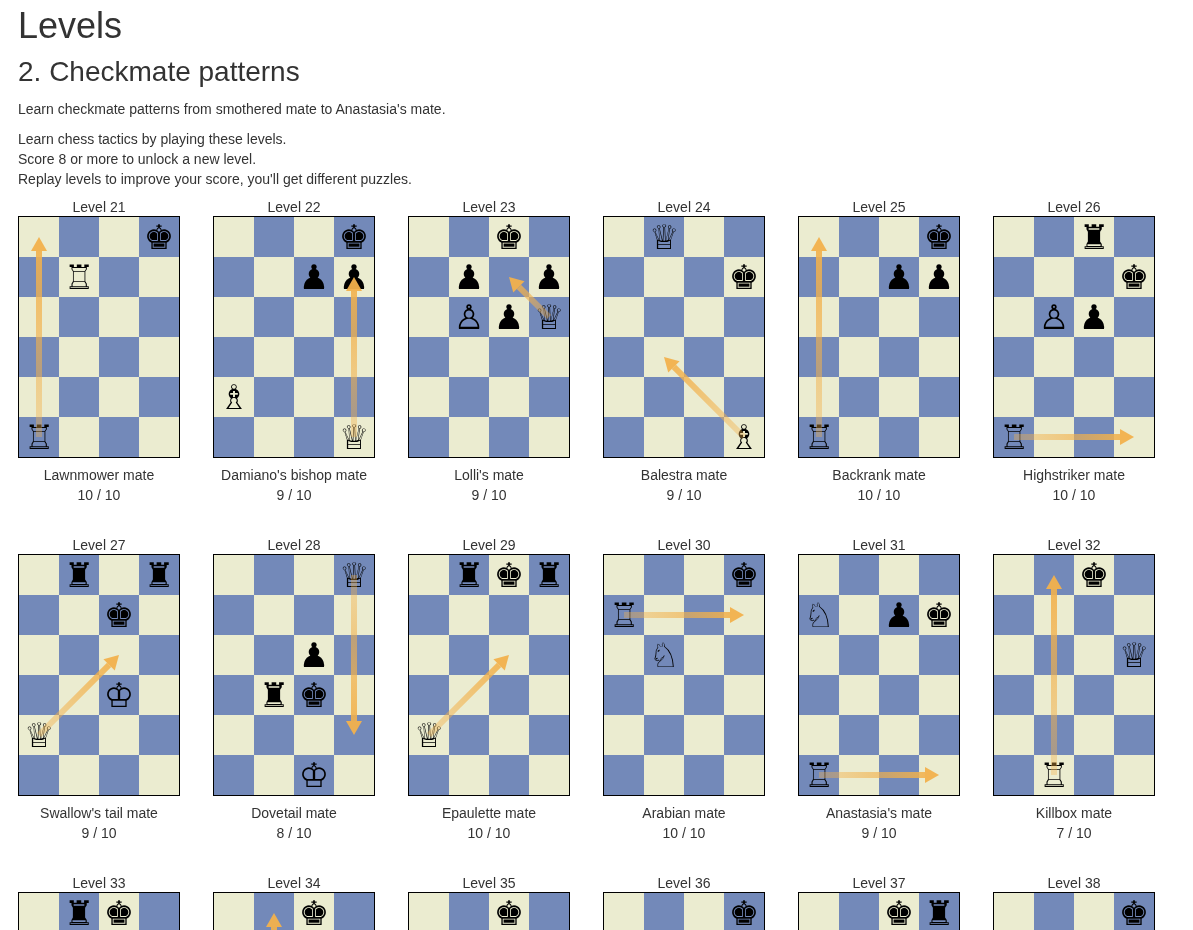  What do you see at coordinates (684, 813) in the screenshot?
I see `level-name: Arabian mate` at bounding box center [684, 813].